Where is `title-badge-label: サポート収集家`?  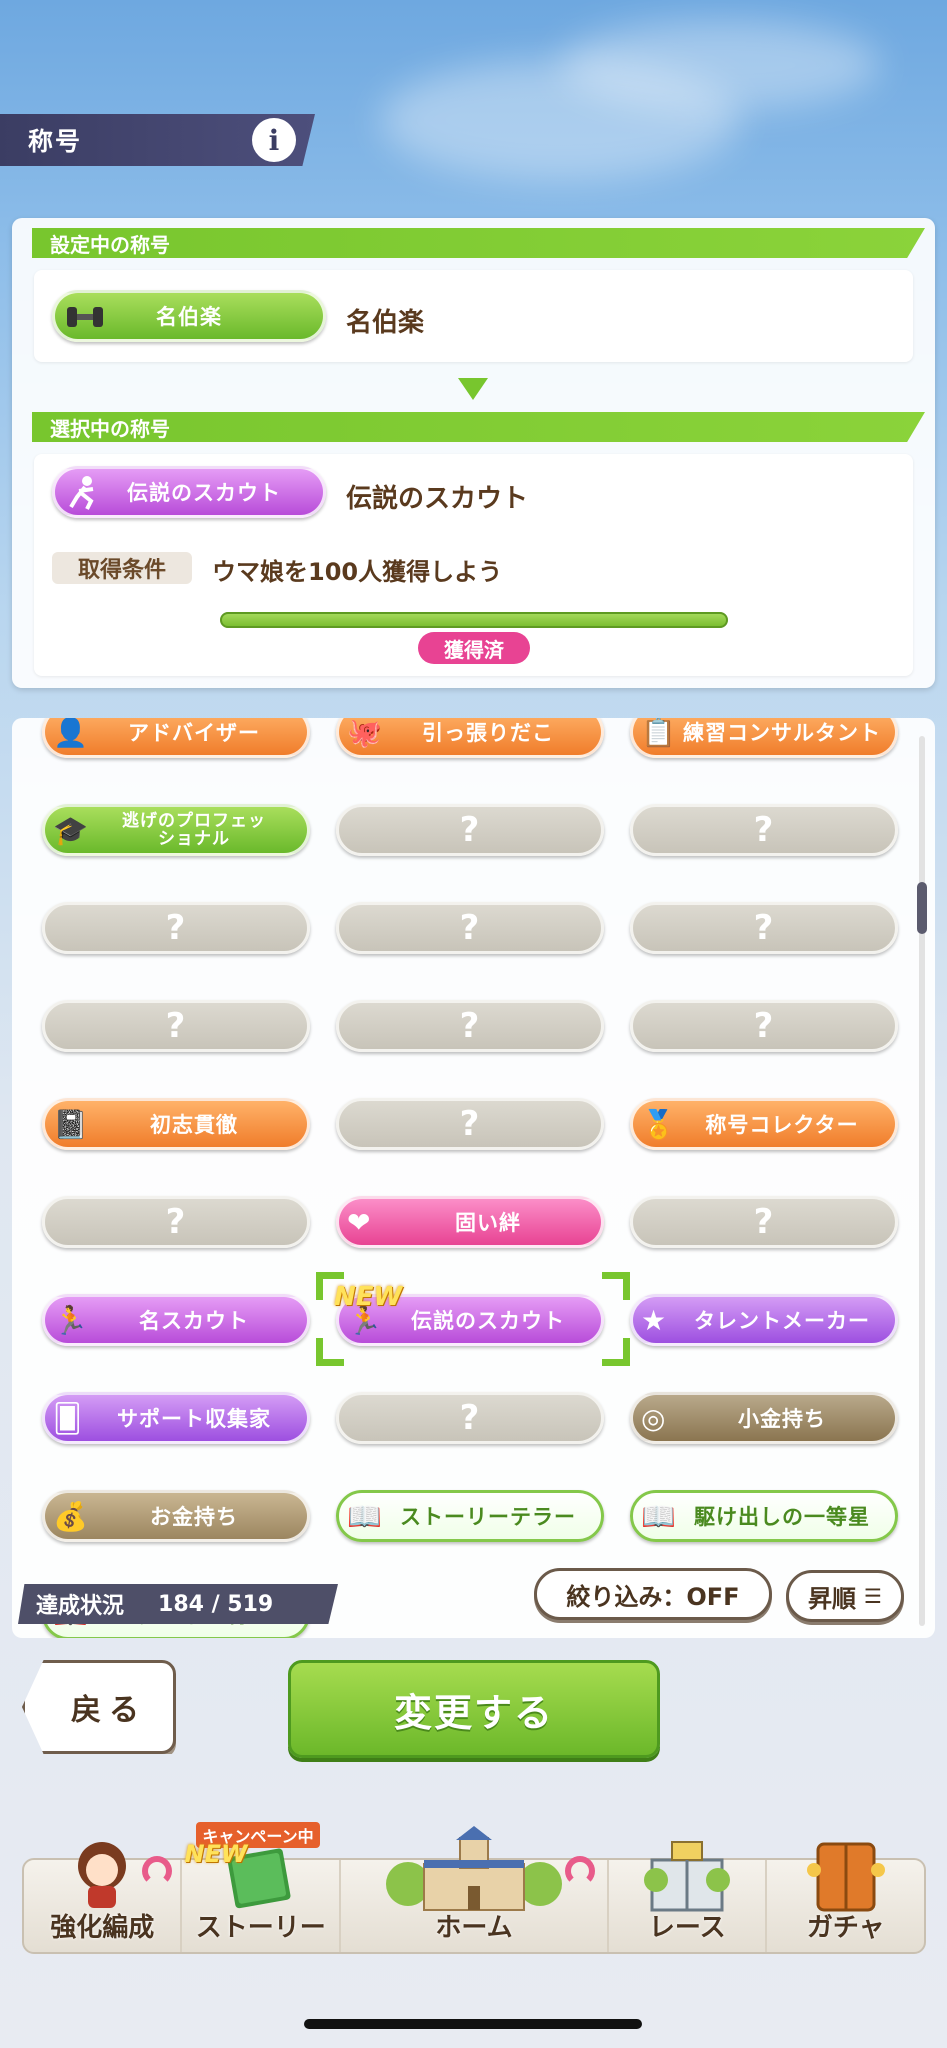
title-badge-label: サポート収集家 is located at coordinates (194, 1419).